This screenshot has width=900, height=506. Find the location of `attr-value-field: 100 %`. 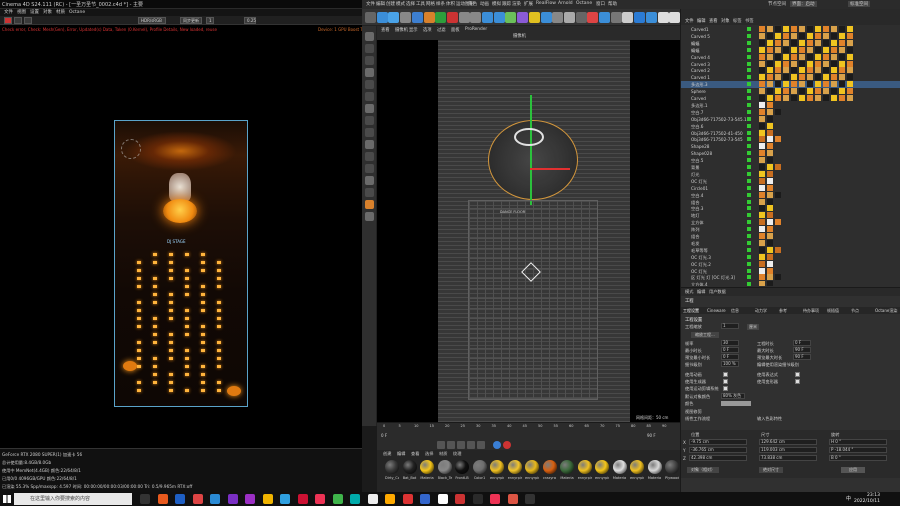

attr-value-field: 100 % is located at coordinates (730, 364).